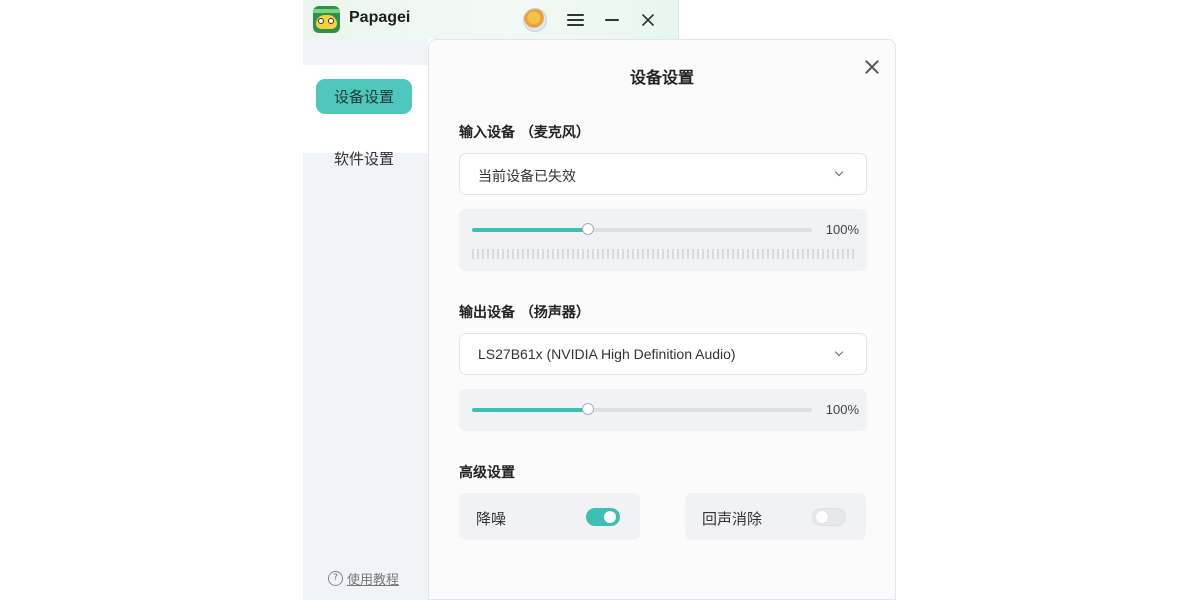 This screenshot has height=600, width=1200. Describe the element at coordinates (530, 230) in the screenshot. I see `input-volume-fill` at that location.